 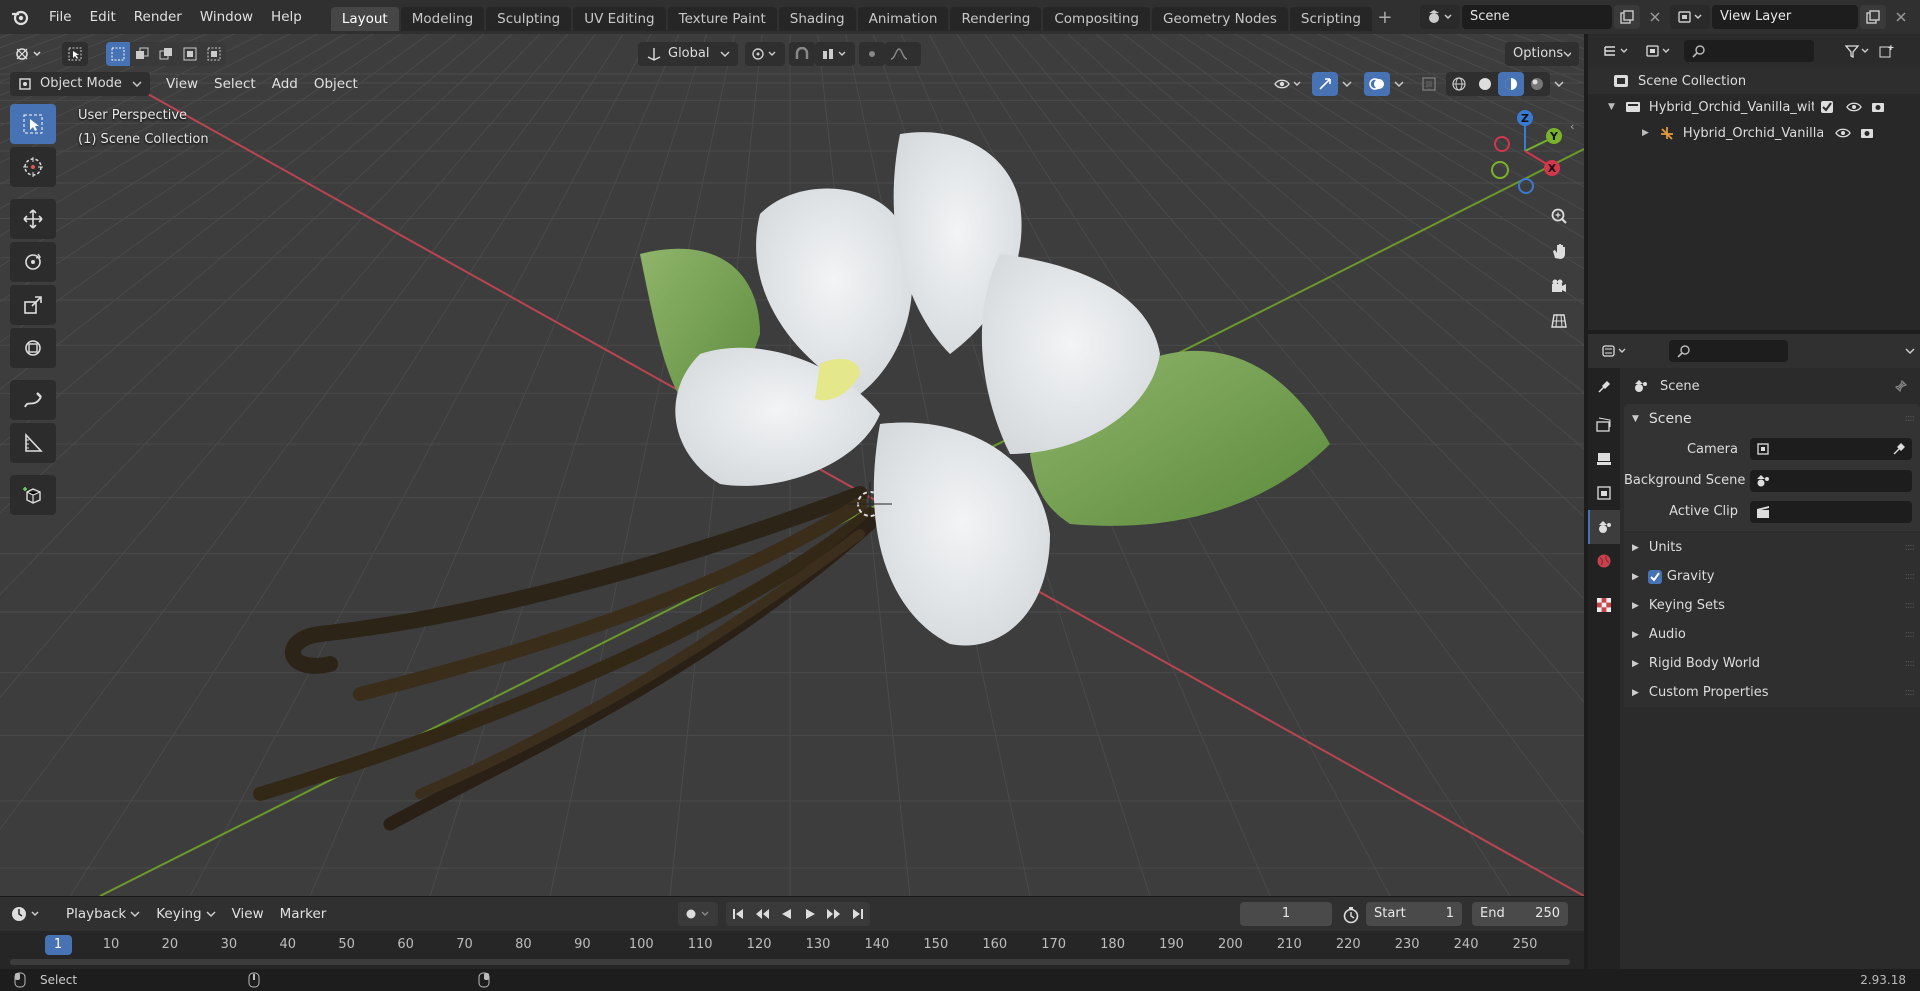 What do you see at coordinates (1511, 84) in the screenshot?
I see `shading-material-icon` at bounding box center [1511, 84].